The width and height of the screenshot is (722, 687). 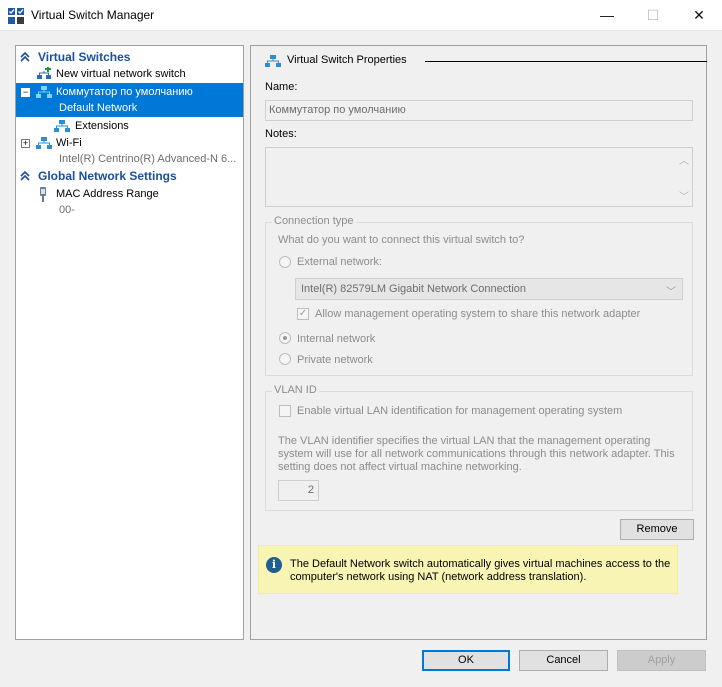 What do you see at coordinates (479, 177) in the screenshot?
I see `notes-field: ︿ ﹀` at bounding box center [479, 177].